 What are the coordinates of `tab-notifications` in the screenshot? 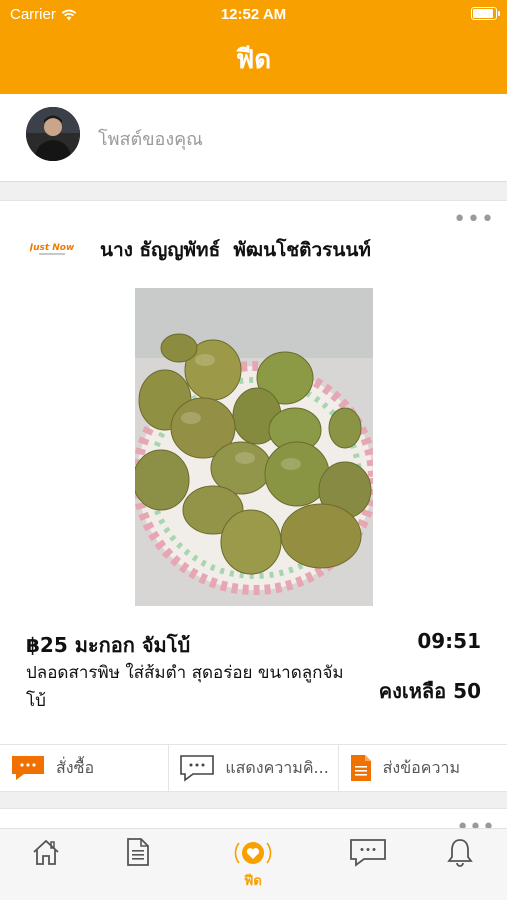 It's located at (460, 865).